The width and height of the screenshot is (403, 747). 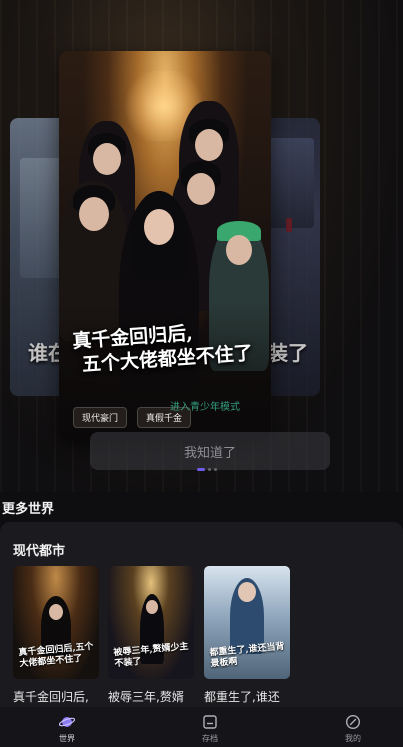 I want to click on book-cover-text: 都重生了,谁还当背景板啊, so click(x=247, y=655).